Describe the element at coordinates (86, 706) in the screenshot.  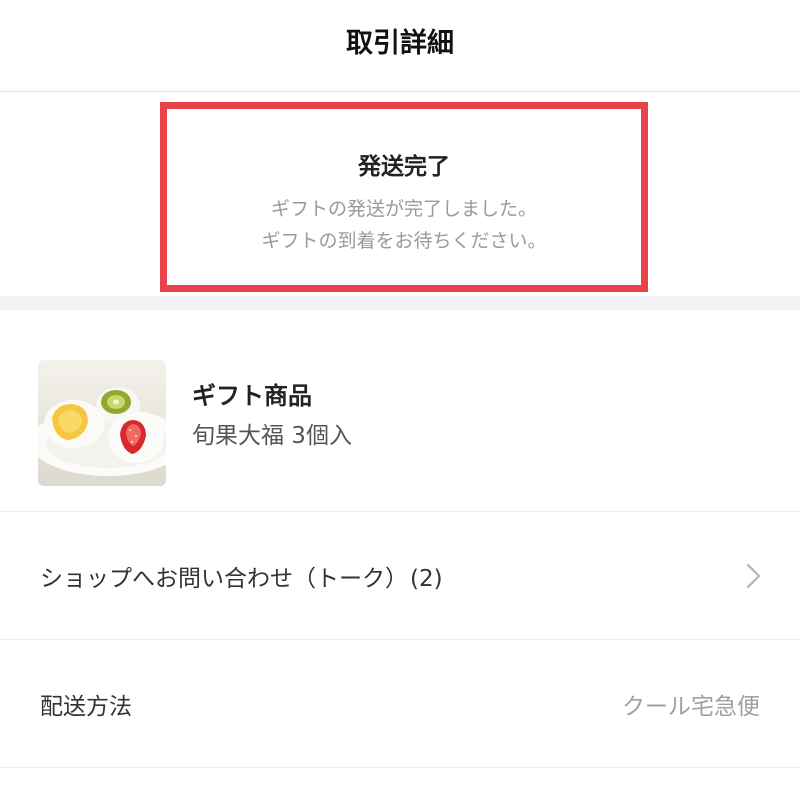
I see `shipping-method-label: 配送方法` at that location.